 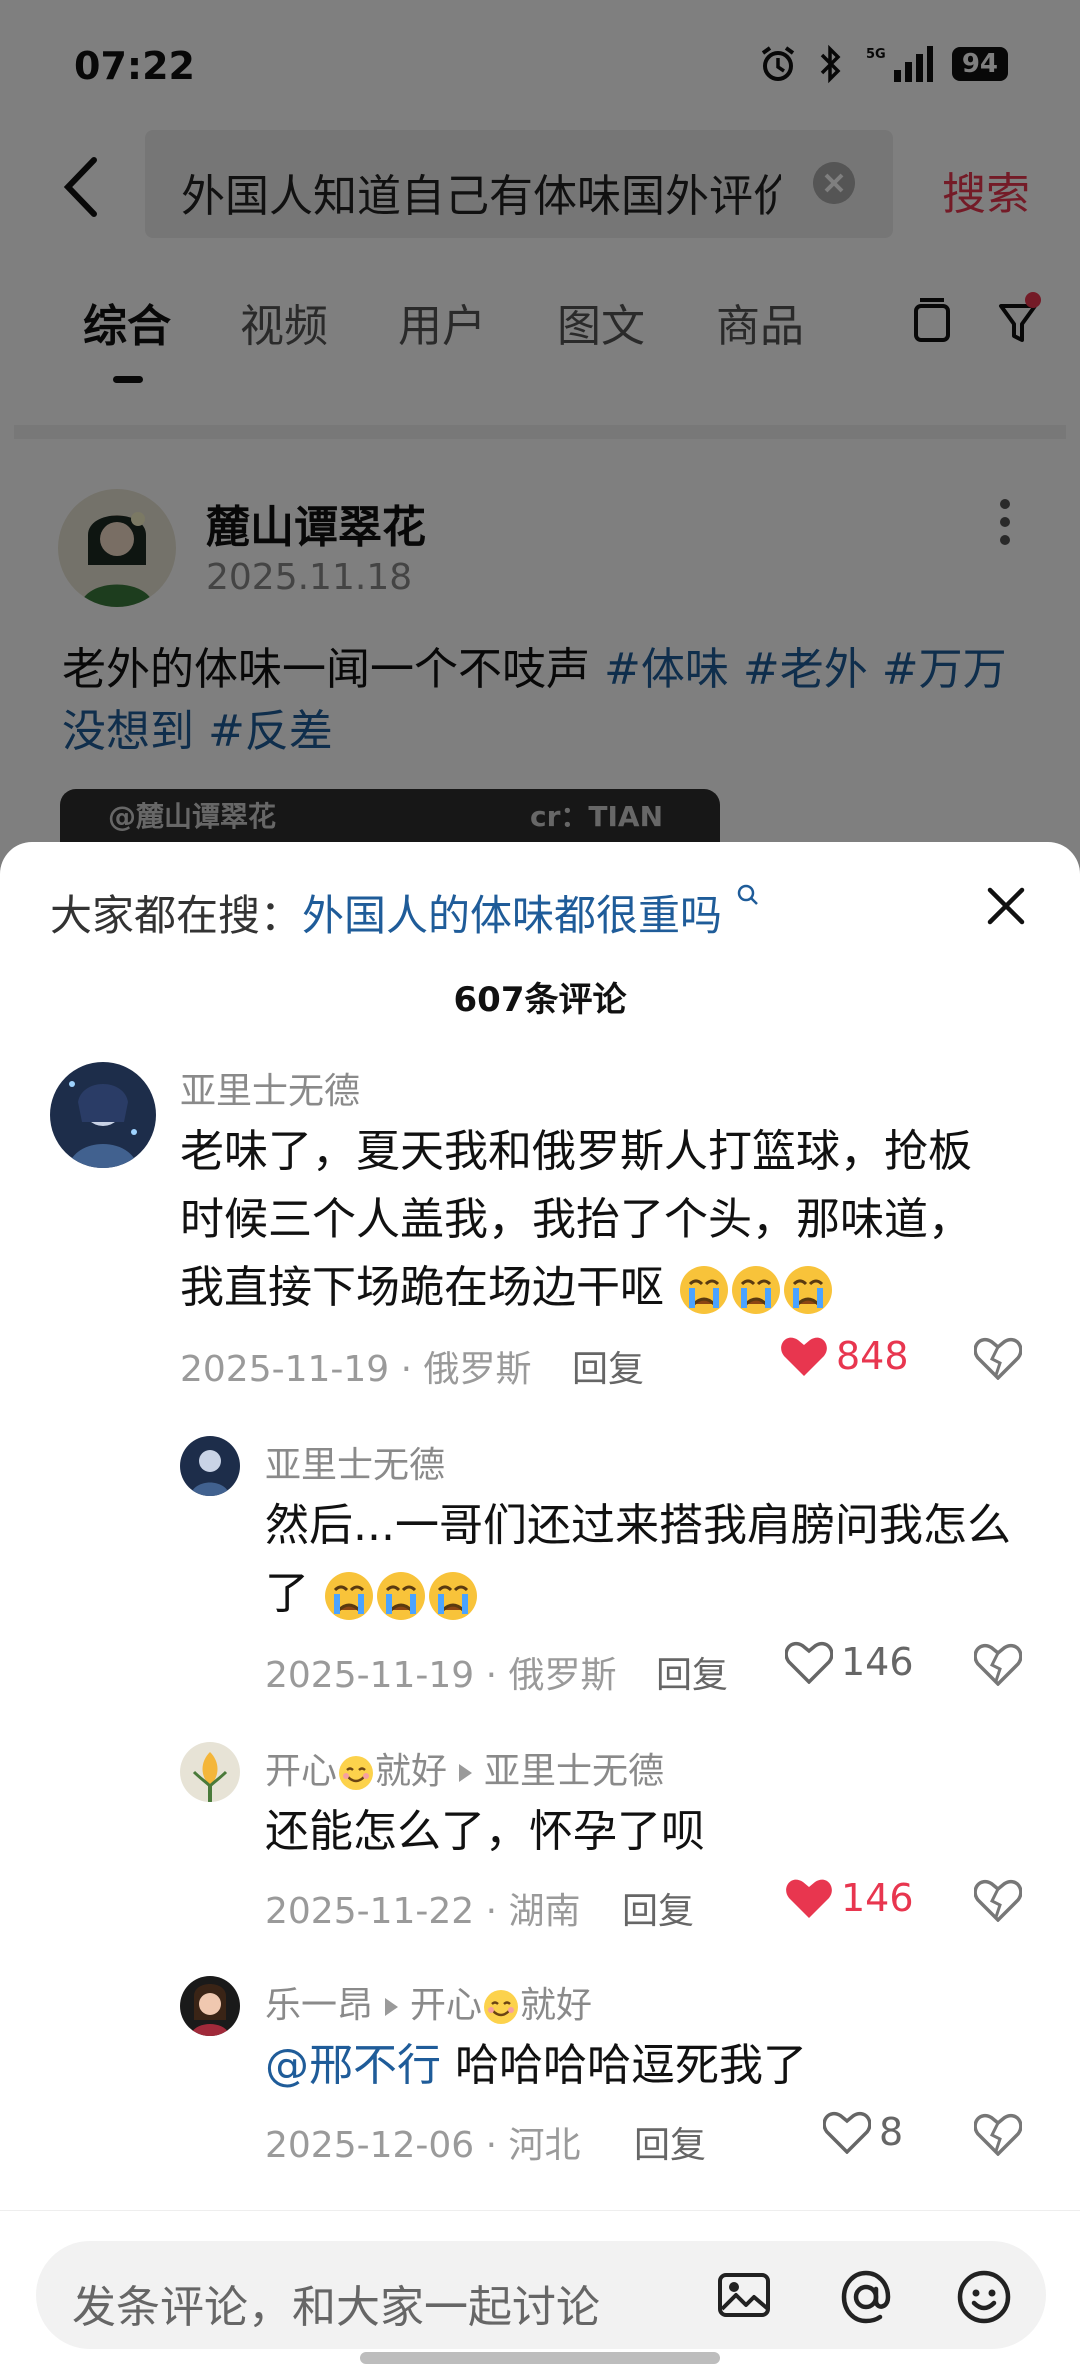 I want to click on trending-search-link: 外国人的体味都很重吗, so click(x=512, y=915).